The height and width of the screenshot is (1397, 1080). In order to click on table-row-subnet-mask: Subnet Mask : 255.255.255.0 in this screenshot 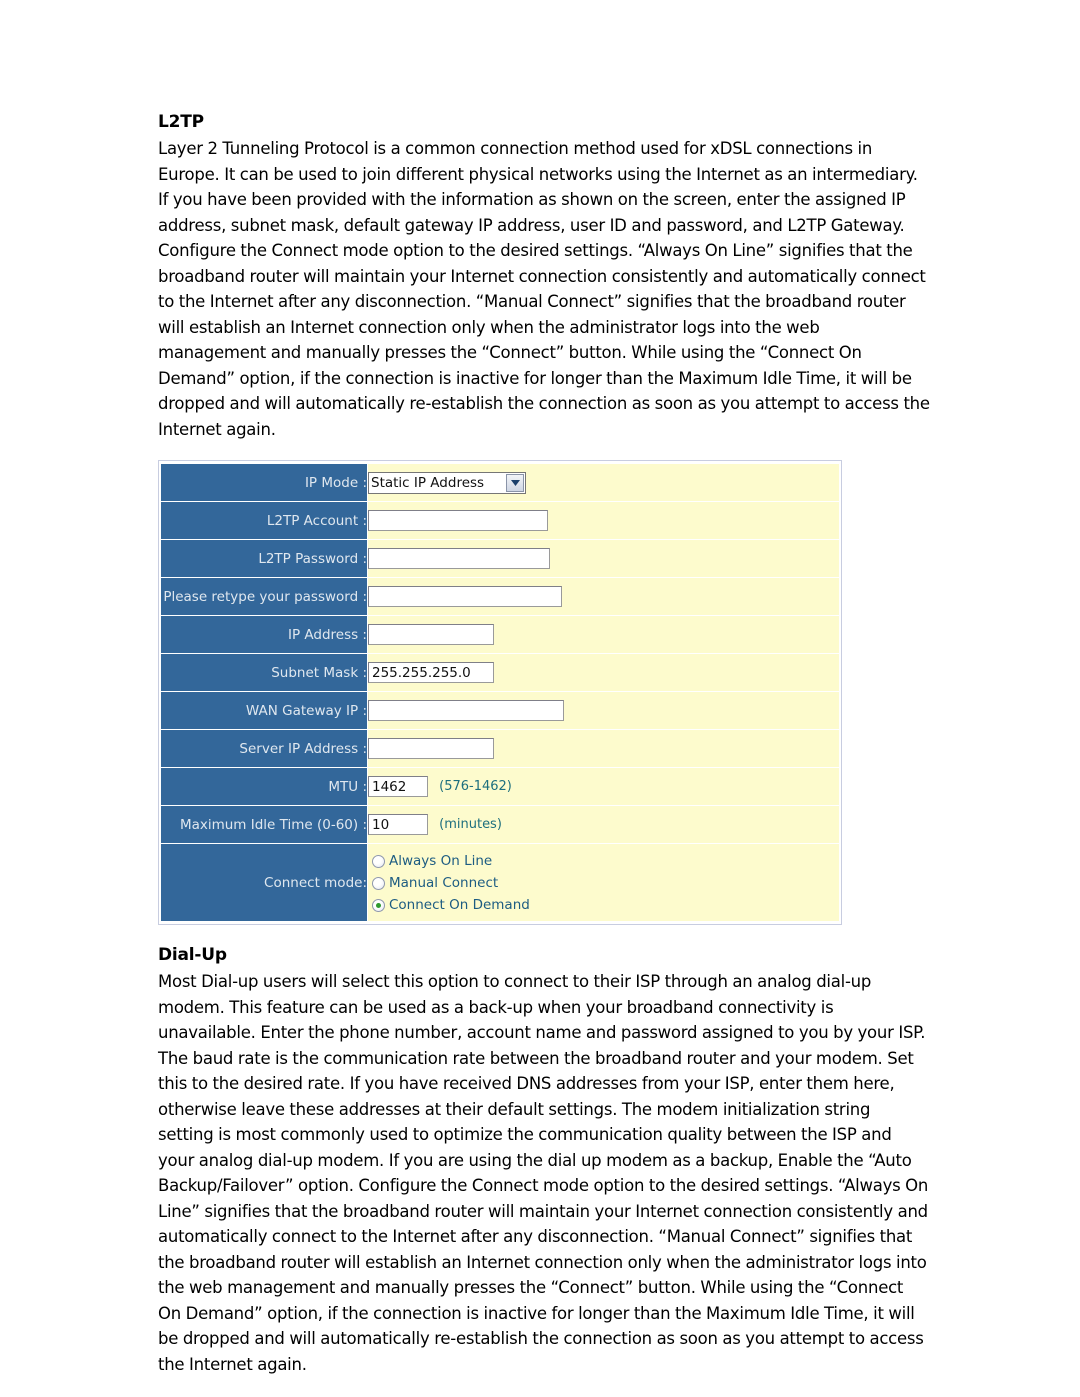, I will do `click(500, 672)`.